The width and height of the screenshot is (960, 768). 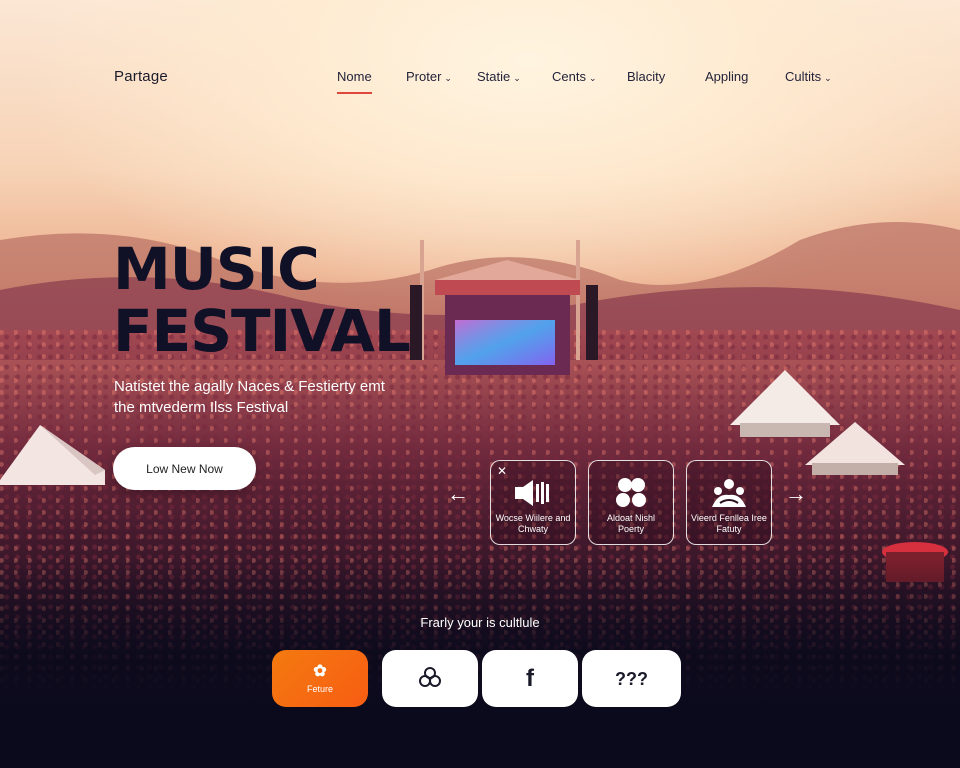 I want to click on nav-item-label: Blacity, so click(x=646, y=76).